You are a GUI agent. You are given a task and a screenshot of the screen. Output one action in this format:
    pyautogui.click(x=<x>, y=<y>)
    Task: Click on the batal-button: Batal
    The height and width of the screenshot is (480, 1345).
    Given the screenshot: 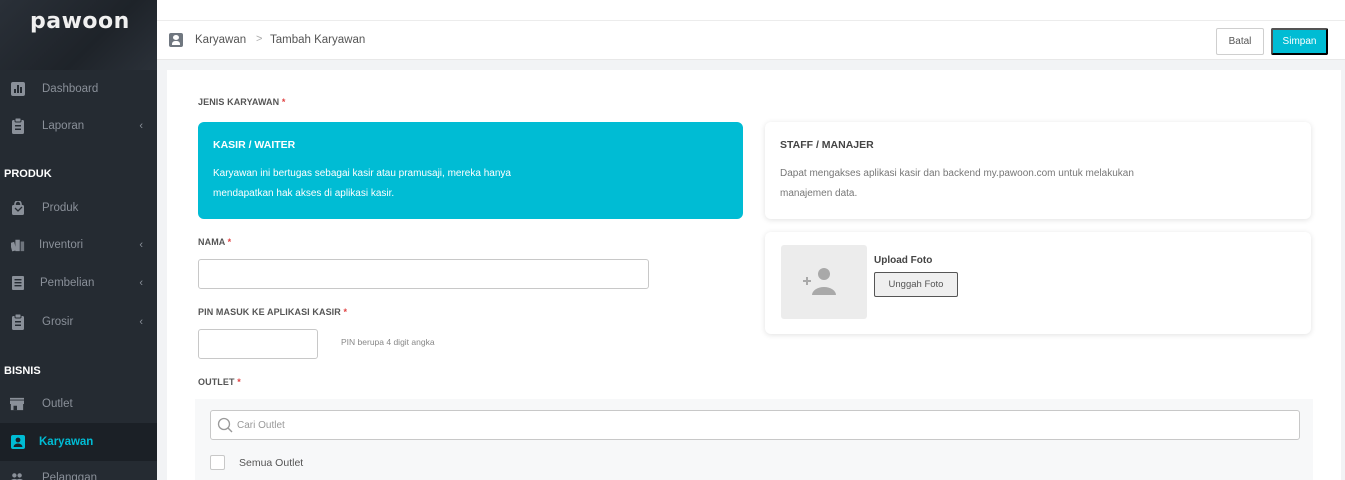 What is the action you would take?
    pyautogui.click(x=1240, y=41)
    